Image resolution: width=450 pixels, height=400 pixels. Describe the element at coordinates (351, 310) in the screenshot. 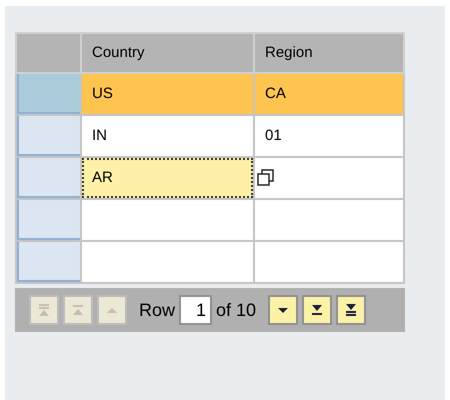

I see `last-page-button` at that location.